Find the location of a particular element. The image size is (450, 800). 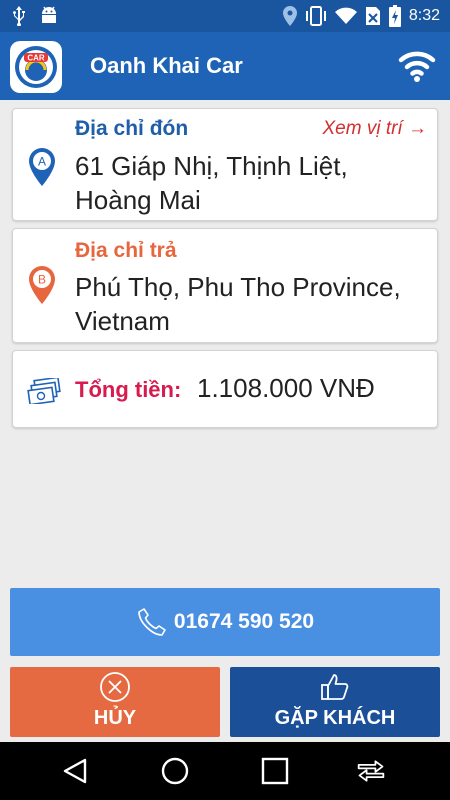

battery-charging-icon is located at coordinates (394, 16).